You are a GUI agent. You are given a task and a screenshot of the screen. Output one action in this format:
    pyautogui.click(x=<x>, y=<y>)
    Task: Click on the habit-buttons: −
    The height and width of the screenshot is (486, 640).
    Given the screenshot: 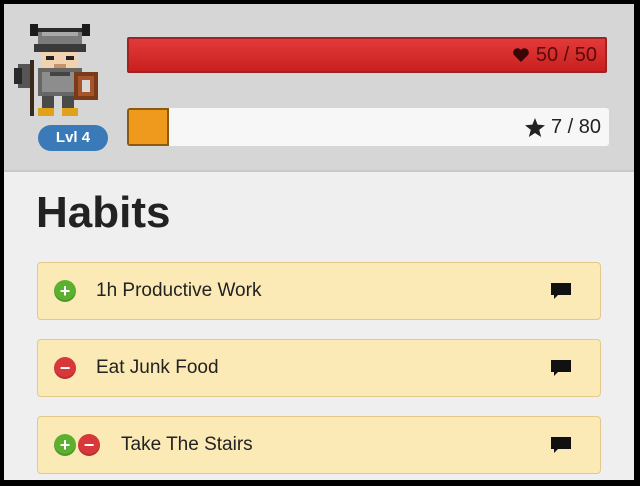 What is the action you would take?
    pyautogui.click(x=65, y=368)
    